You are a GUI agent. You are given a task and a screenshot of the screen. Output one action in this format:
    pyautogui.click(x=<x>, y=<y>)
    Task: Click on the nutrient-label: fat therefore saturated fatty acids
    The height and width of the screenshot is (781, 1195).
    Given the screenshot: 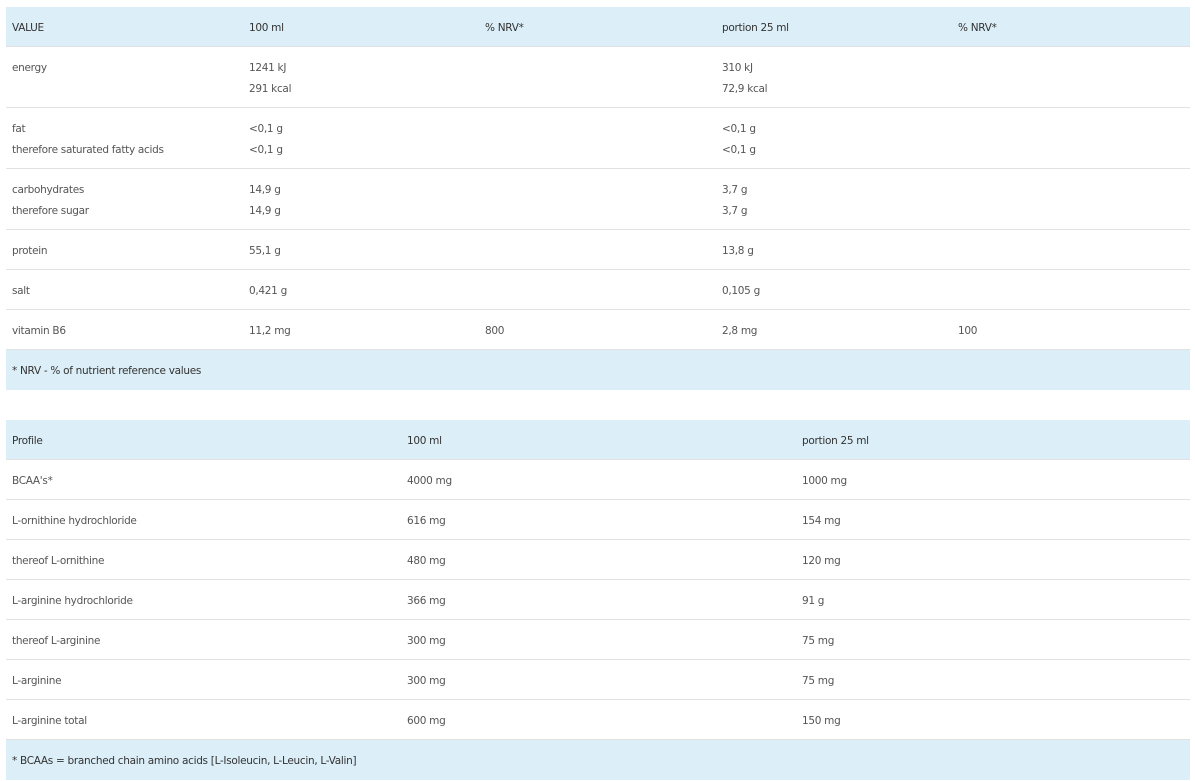 What is the action you would take?
    pyautogui.click(x=88, y=139)
    